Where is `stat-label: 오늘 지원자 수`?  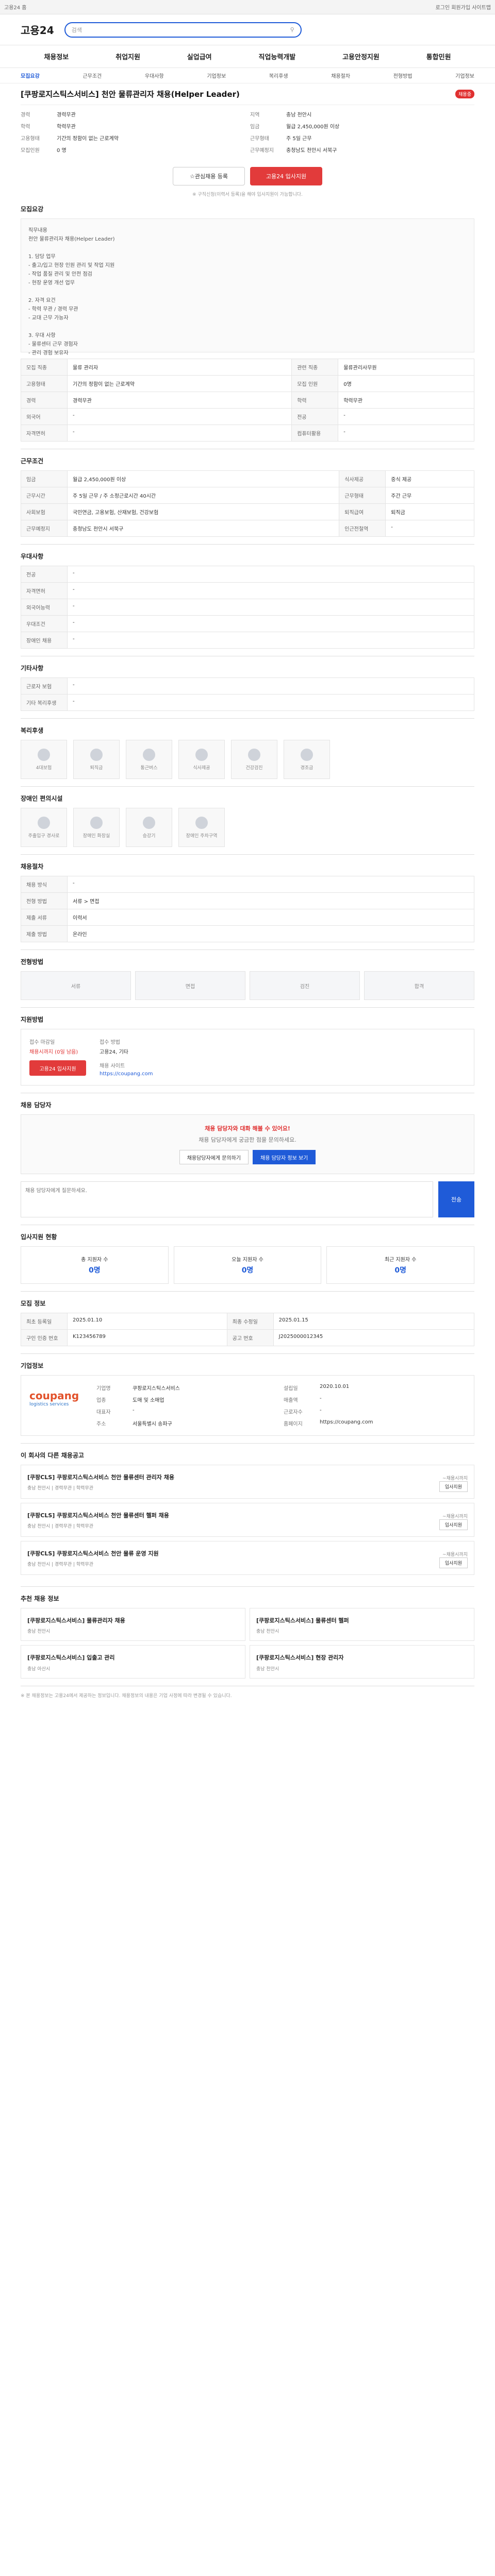 stat-label: 오늘 지원자 수 is located at coordinates (247, 1260).